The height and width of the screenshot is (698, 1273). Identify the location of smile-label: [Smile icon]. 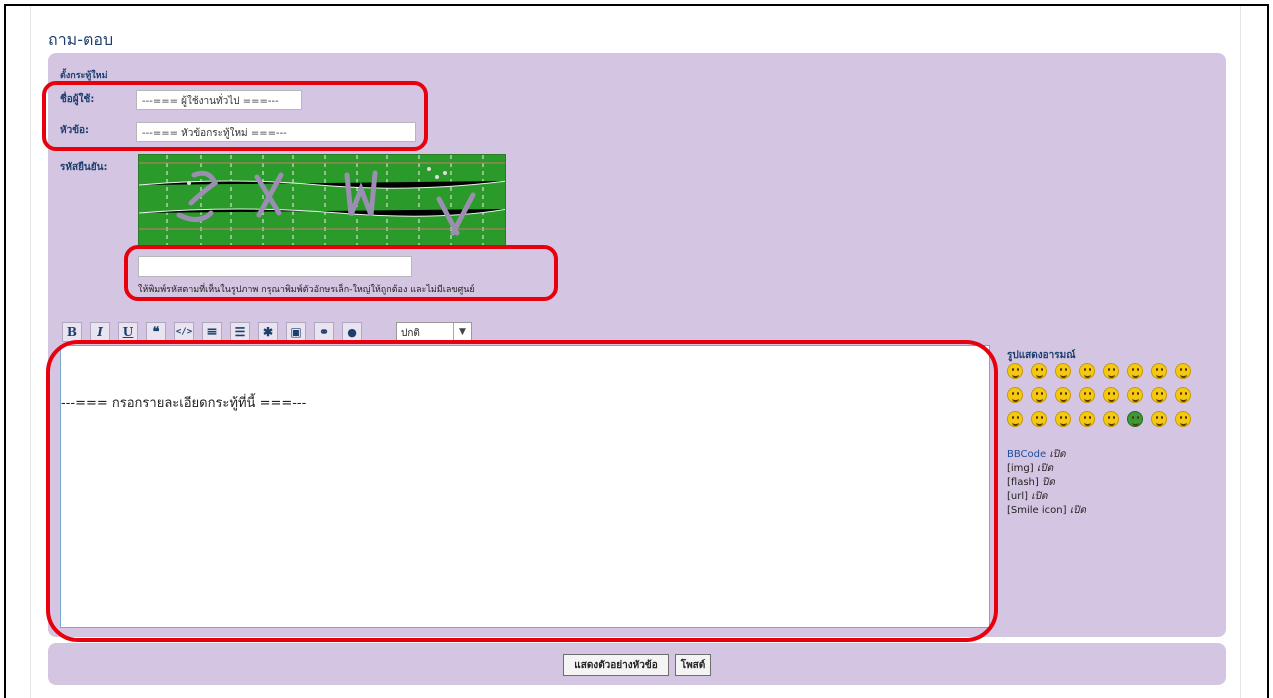
(1037, 510).